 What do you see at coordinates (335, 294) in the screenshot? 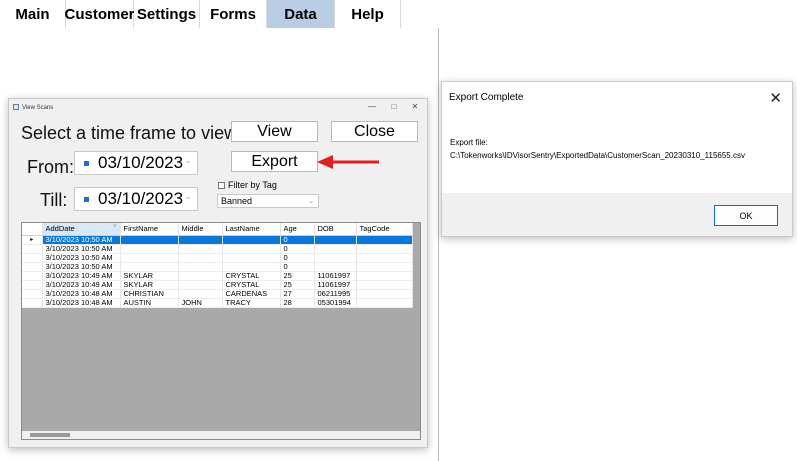
I see `table-cell: 06211995` at bounding box center [335, 294].